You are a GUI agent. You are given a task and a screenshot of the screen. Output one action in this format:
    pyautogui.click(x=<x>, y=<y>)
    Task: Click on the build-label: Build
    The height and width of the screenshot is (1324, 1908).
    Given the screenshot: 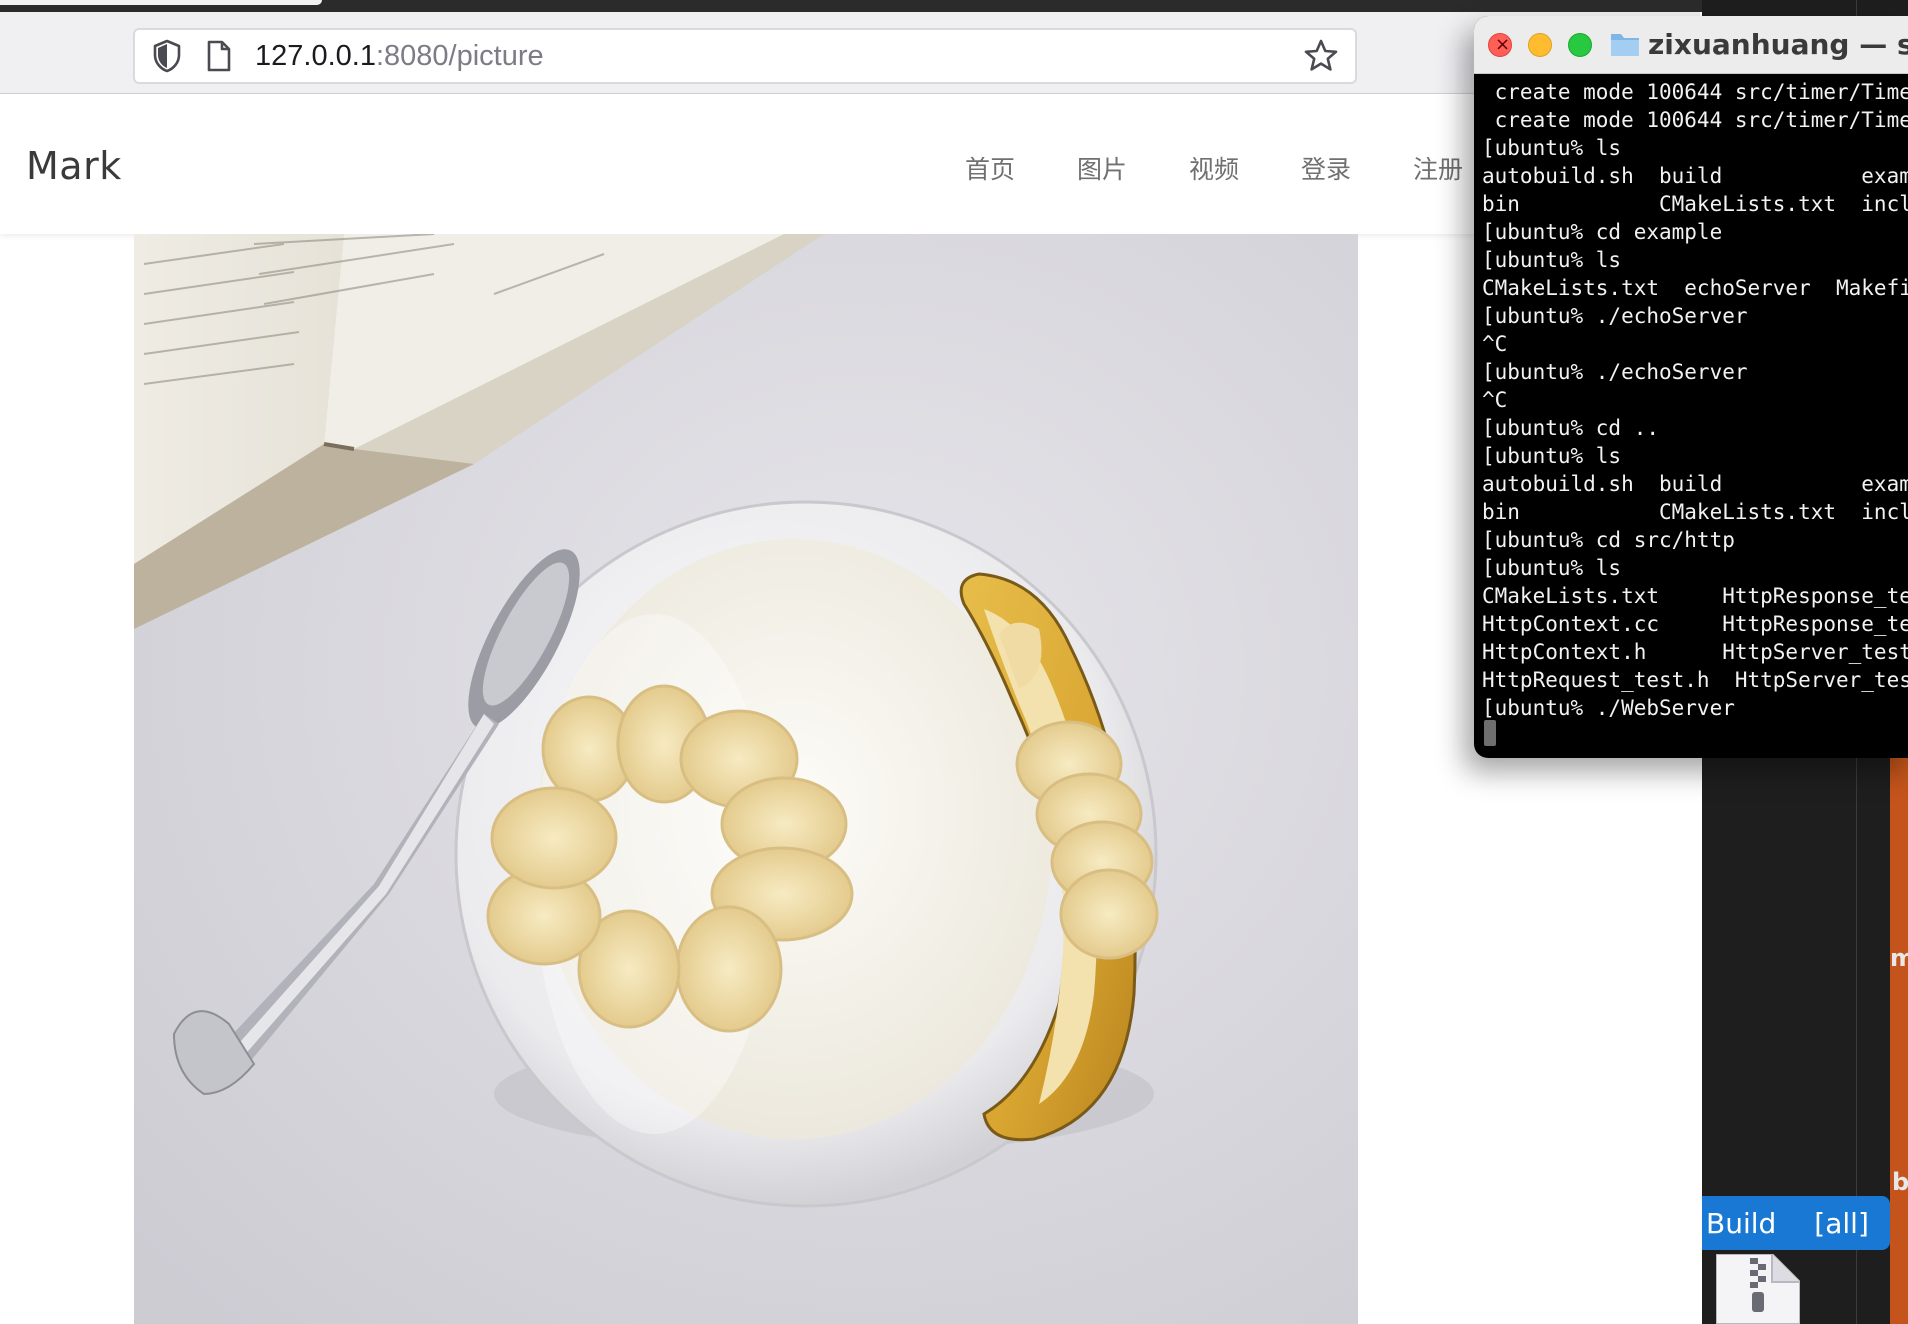 What is the action you would take?
    pyautogui.click(x=1741, y=1223)
    